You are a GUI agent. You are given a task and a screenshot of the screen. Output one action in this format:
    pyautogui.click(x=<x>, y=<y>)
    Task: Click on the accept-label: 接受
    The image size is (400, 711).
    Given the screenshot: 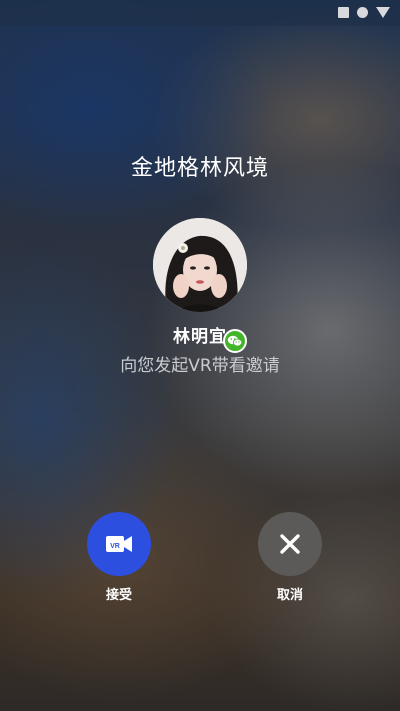 What is the action you would take?
    pyautogui.click(x=118, y=595)
    